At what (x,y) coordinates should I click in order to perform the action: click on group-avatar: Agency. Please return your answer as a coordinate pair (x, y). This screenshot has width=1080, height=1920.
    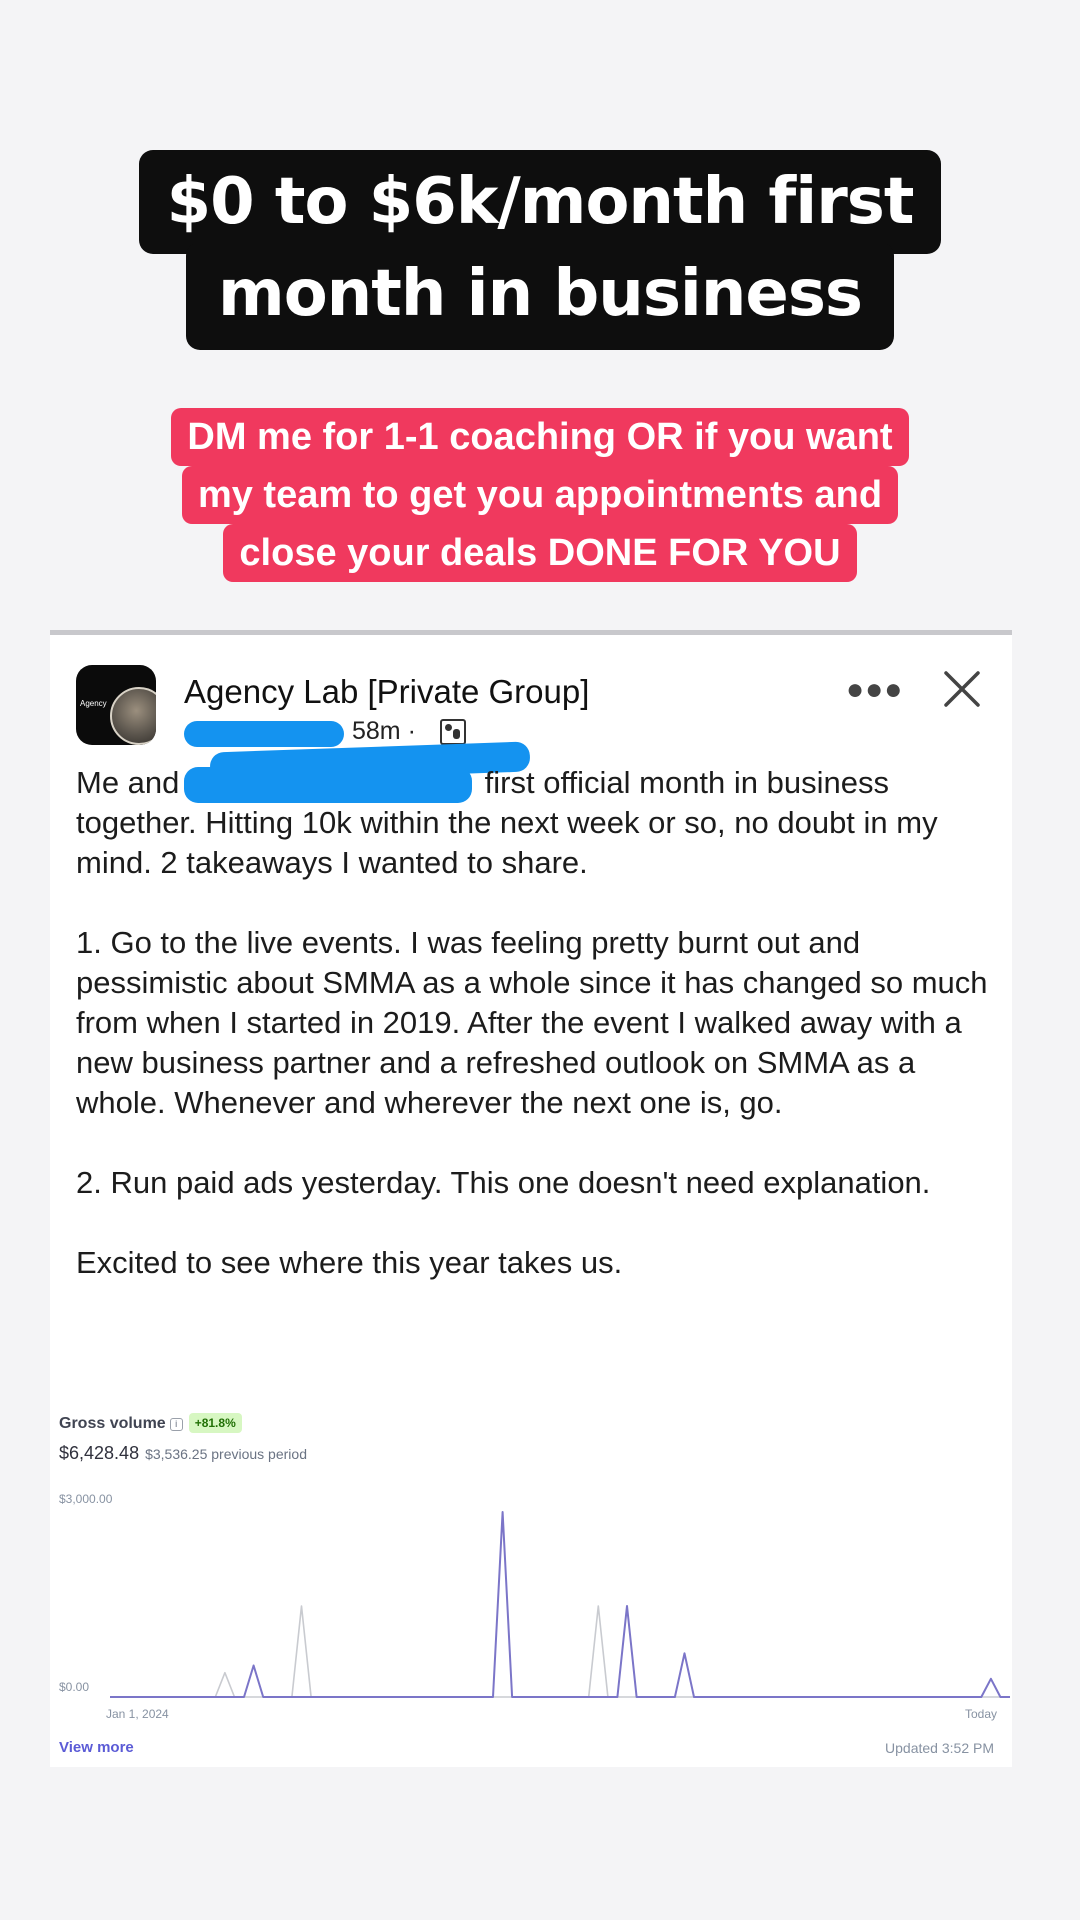
    Looking at the image, I should click on (116, 705).